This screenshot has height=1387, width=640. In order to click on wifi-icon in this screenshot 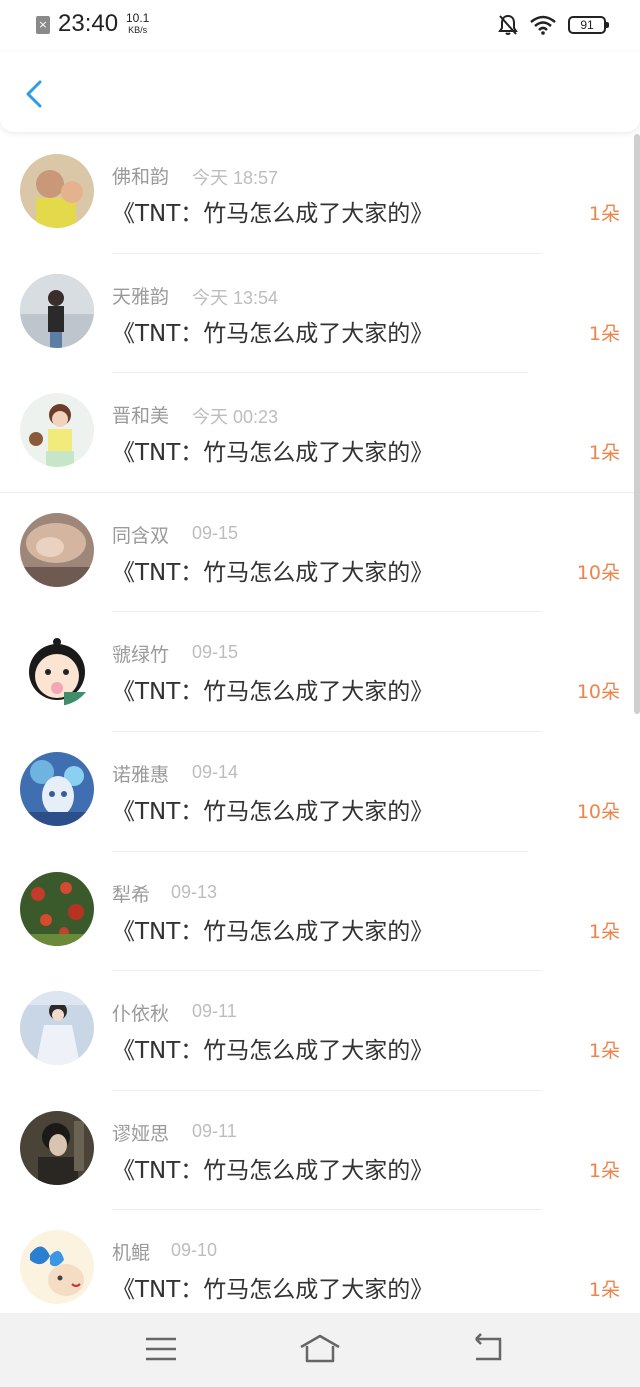, I will do `click(543, 25)`.